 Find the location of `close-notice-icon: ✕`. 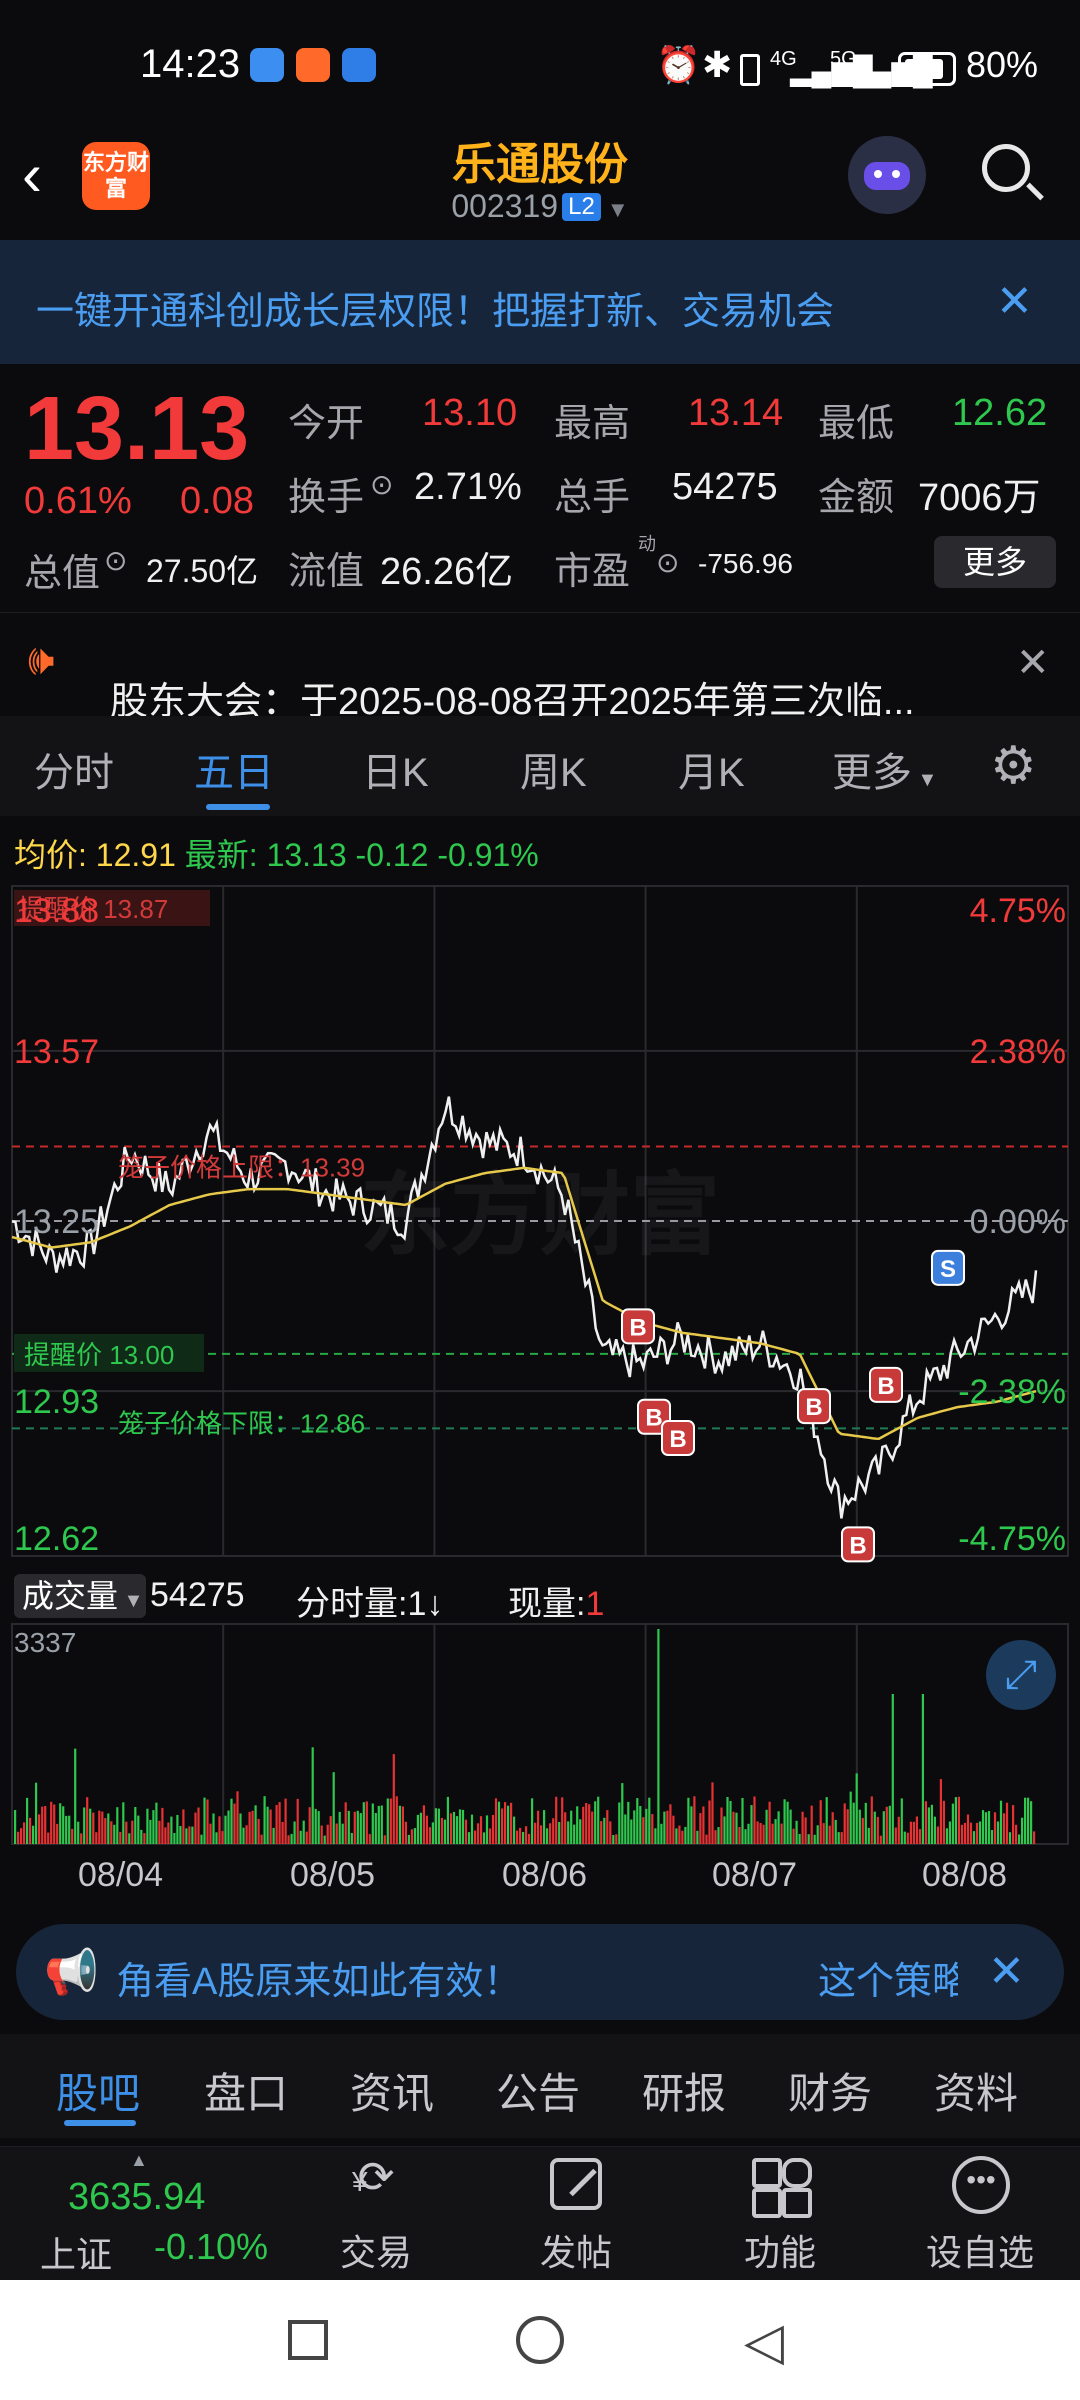

close-notice-icon: ✕ is located at coordinates (1033, 663).